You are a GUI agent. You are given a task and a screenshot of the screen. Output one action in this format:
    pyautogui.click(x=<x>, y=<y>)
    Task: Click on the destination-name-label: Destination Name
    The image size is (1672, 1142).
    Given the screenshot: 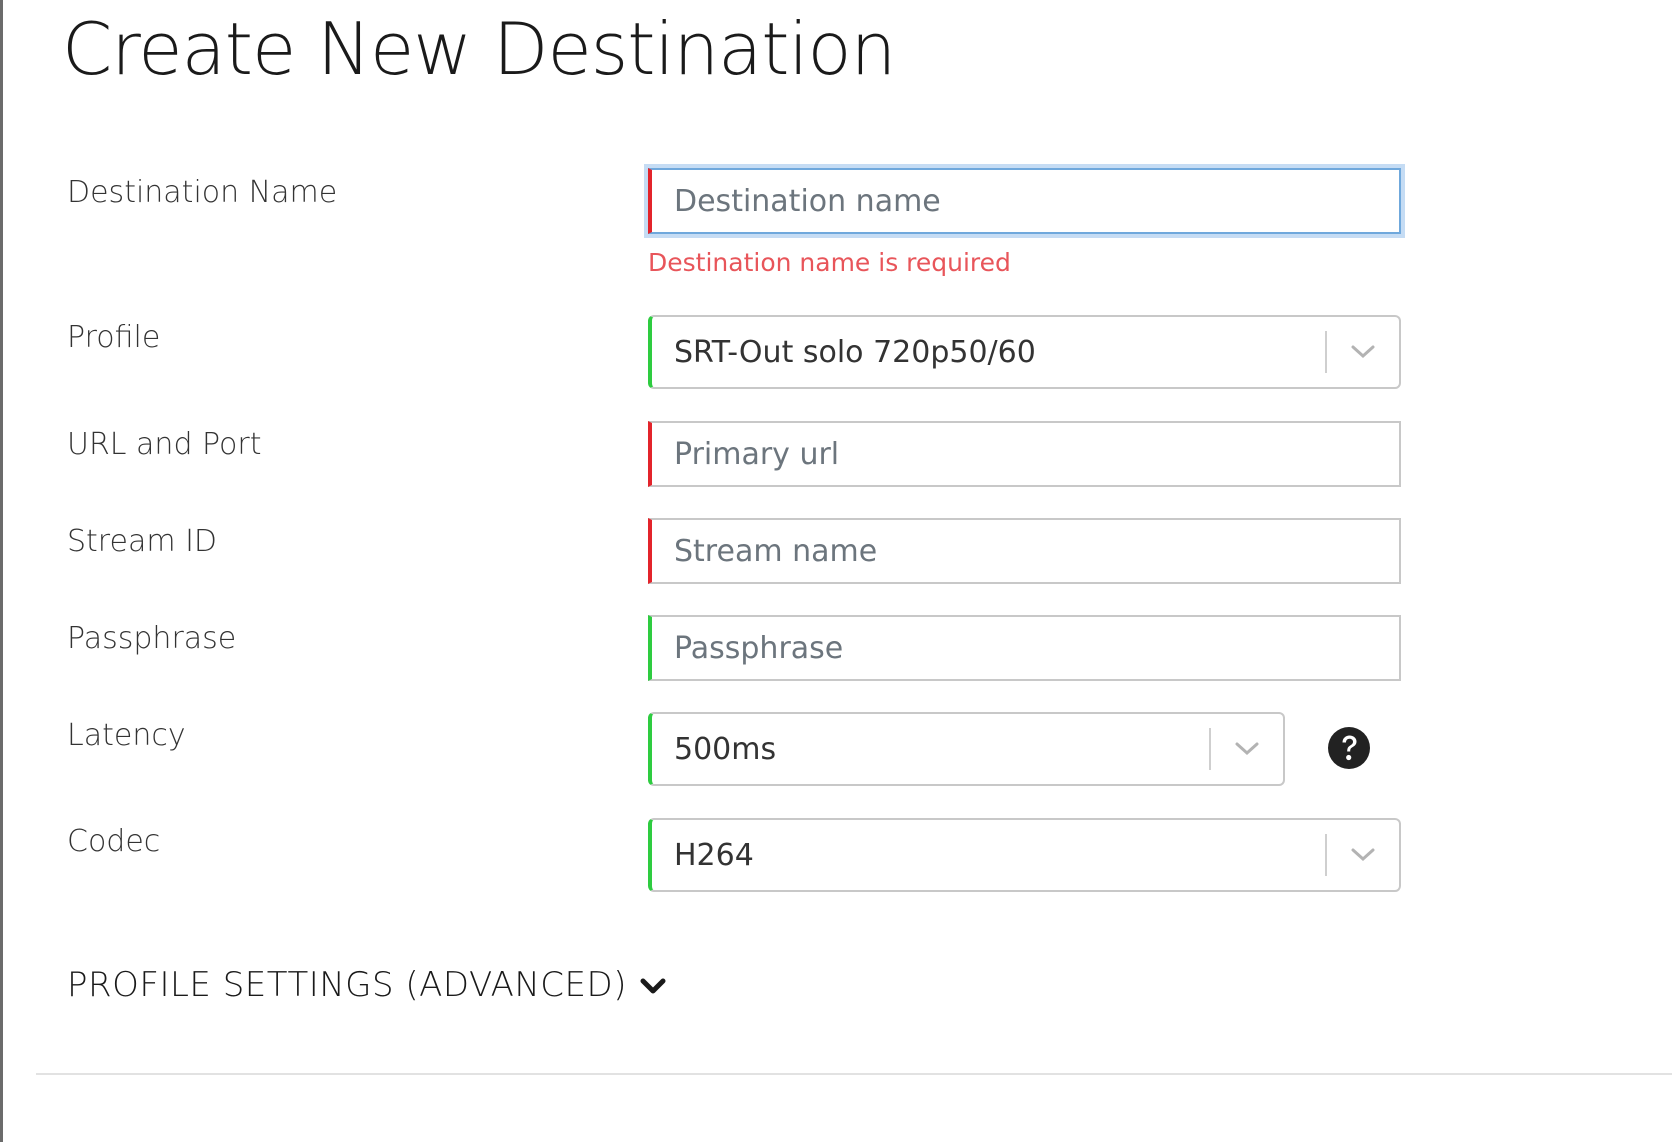 What is the action you would take?
    pyautogui.click(x=202, y=192)
    